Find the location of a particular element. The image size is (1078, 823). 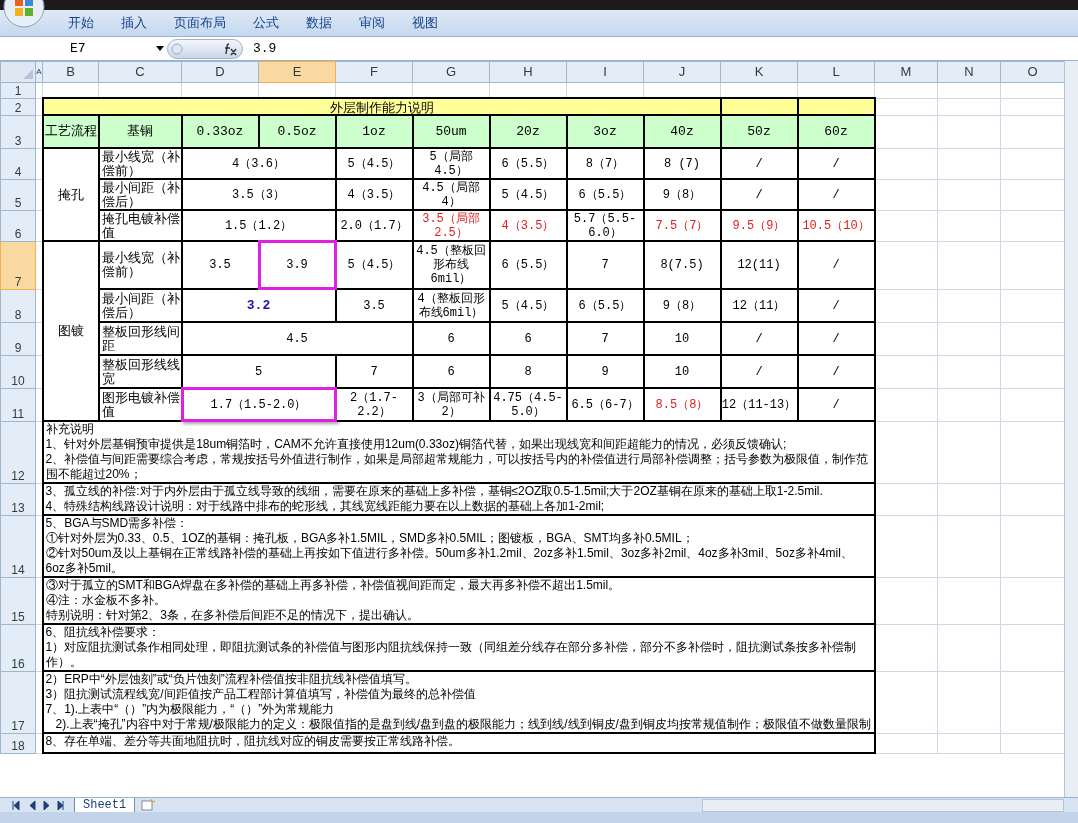

column-heading: 50z is located at coordinates (759, 131).